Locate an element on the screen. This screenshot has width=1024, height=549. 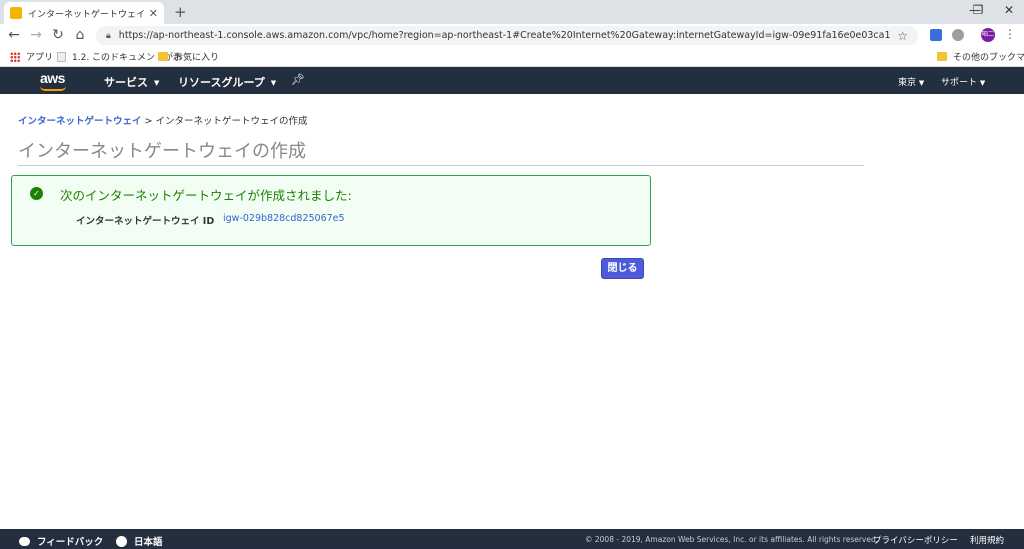
support-menu: サポート ▼ is located at coordinates (963, 81).